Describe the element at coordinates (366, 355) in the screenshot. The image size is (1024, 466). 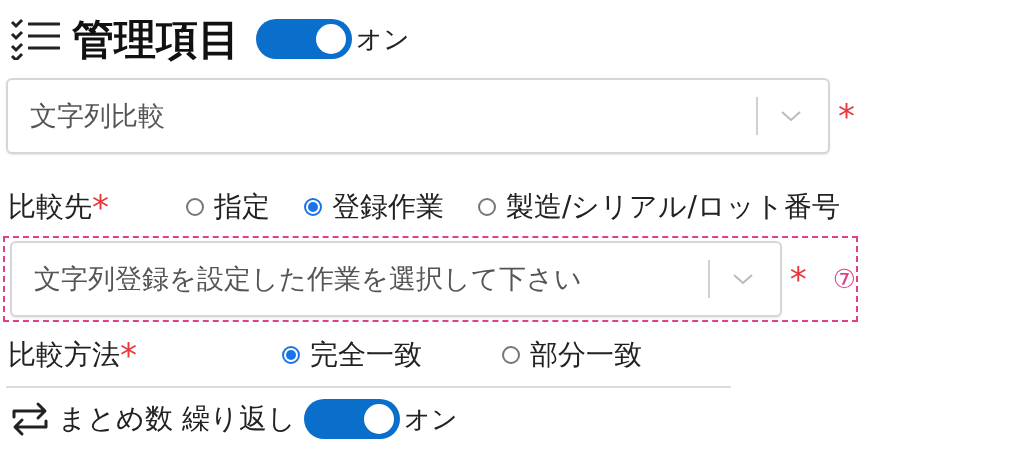
I see `radio-label: 完全一致` at that location.